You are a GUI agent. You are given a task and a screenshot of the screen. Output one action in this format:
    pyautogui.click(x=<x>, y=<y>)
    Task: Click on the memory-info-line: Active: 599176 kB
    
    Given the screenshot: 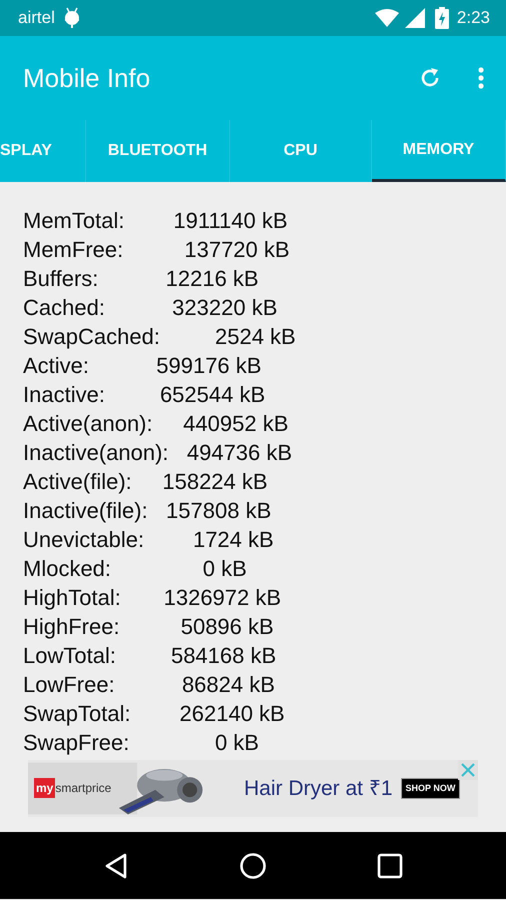 What is the action you would take?
    pyautogui.click(x=142, y=366)
    